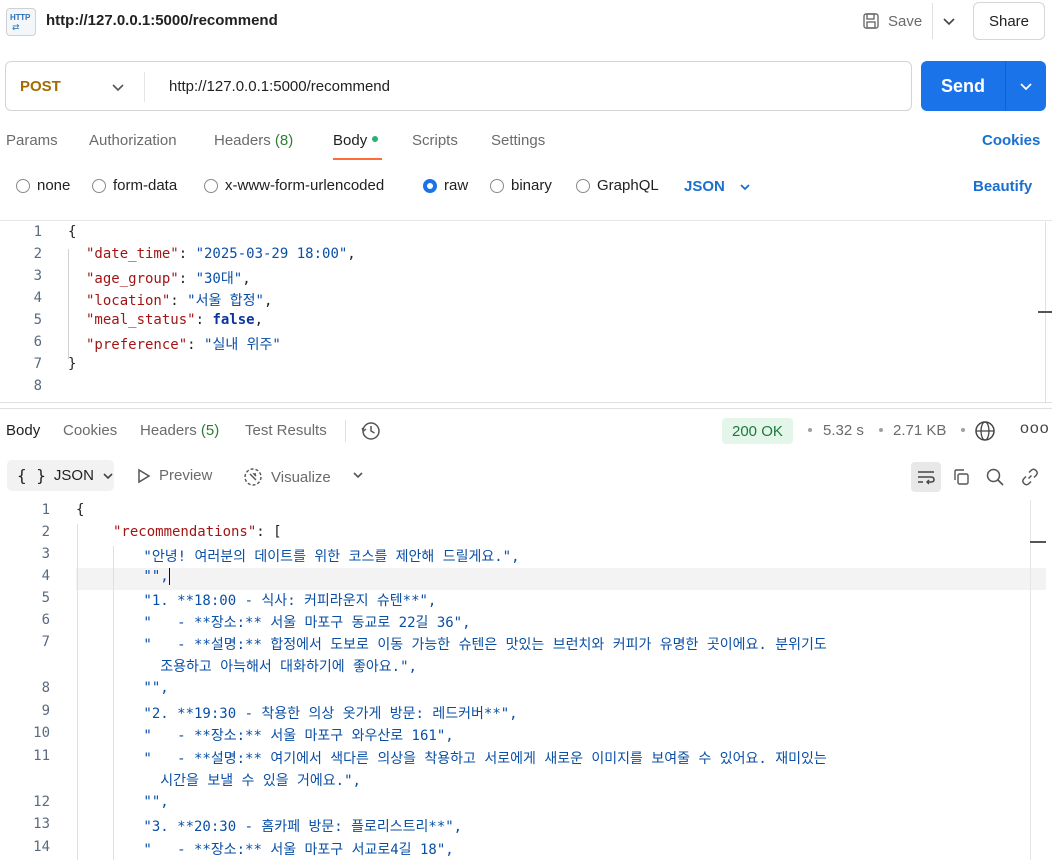  I want to click on url-bar: POST http://127.0.0.1:5000/recommend, so click(458, 86).